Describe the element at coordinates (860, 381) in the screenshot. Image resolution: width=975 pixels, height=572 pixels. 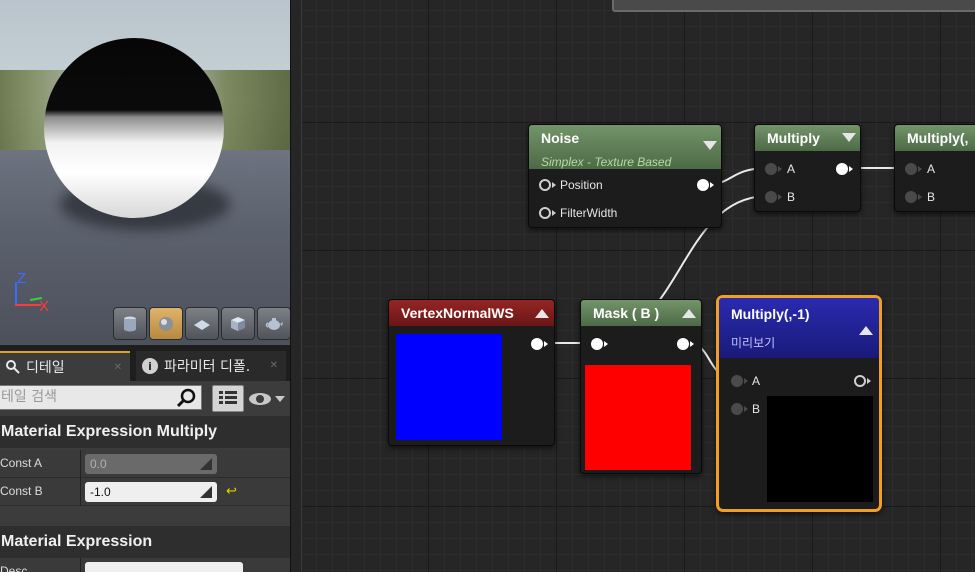
I see `pin-negative-output` at that location.